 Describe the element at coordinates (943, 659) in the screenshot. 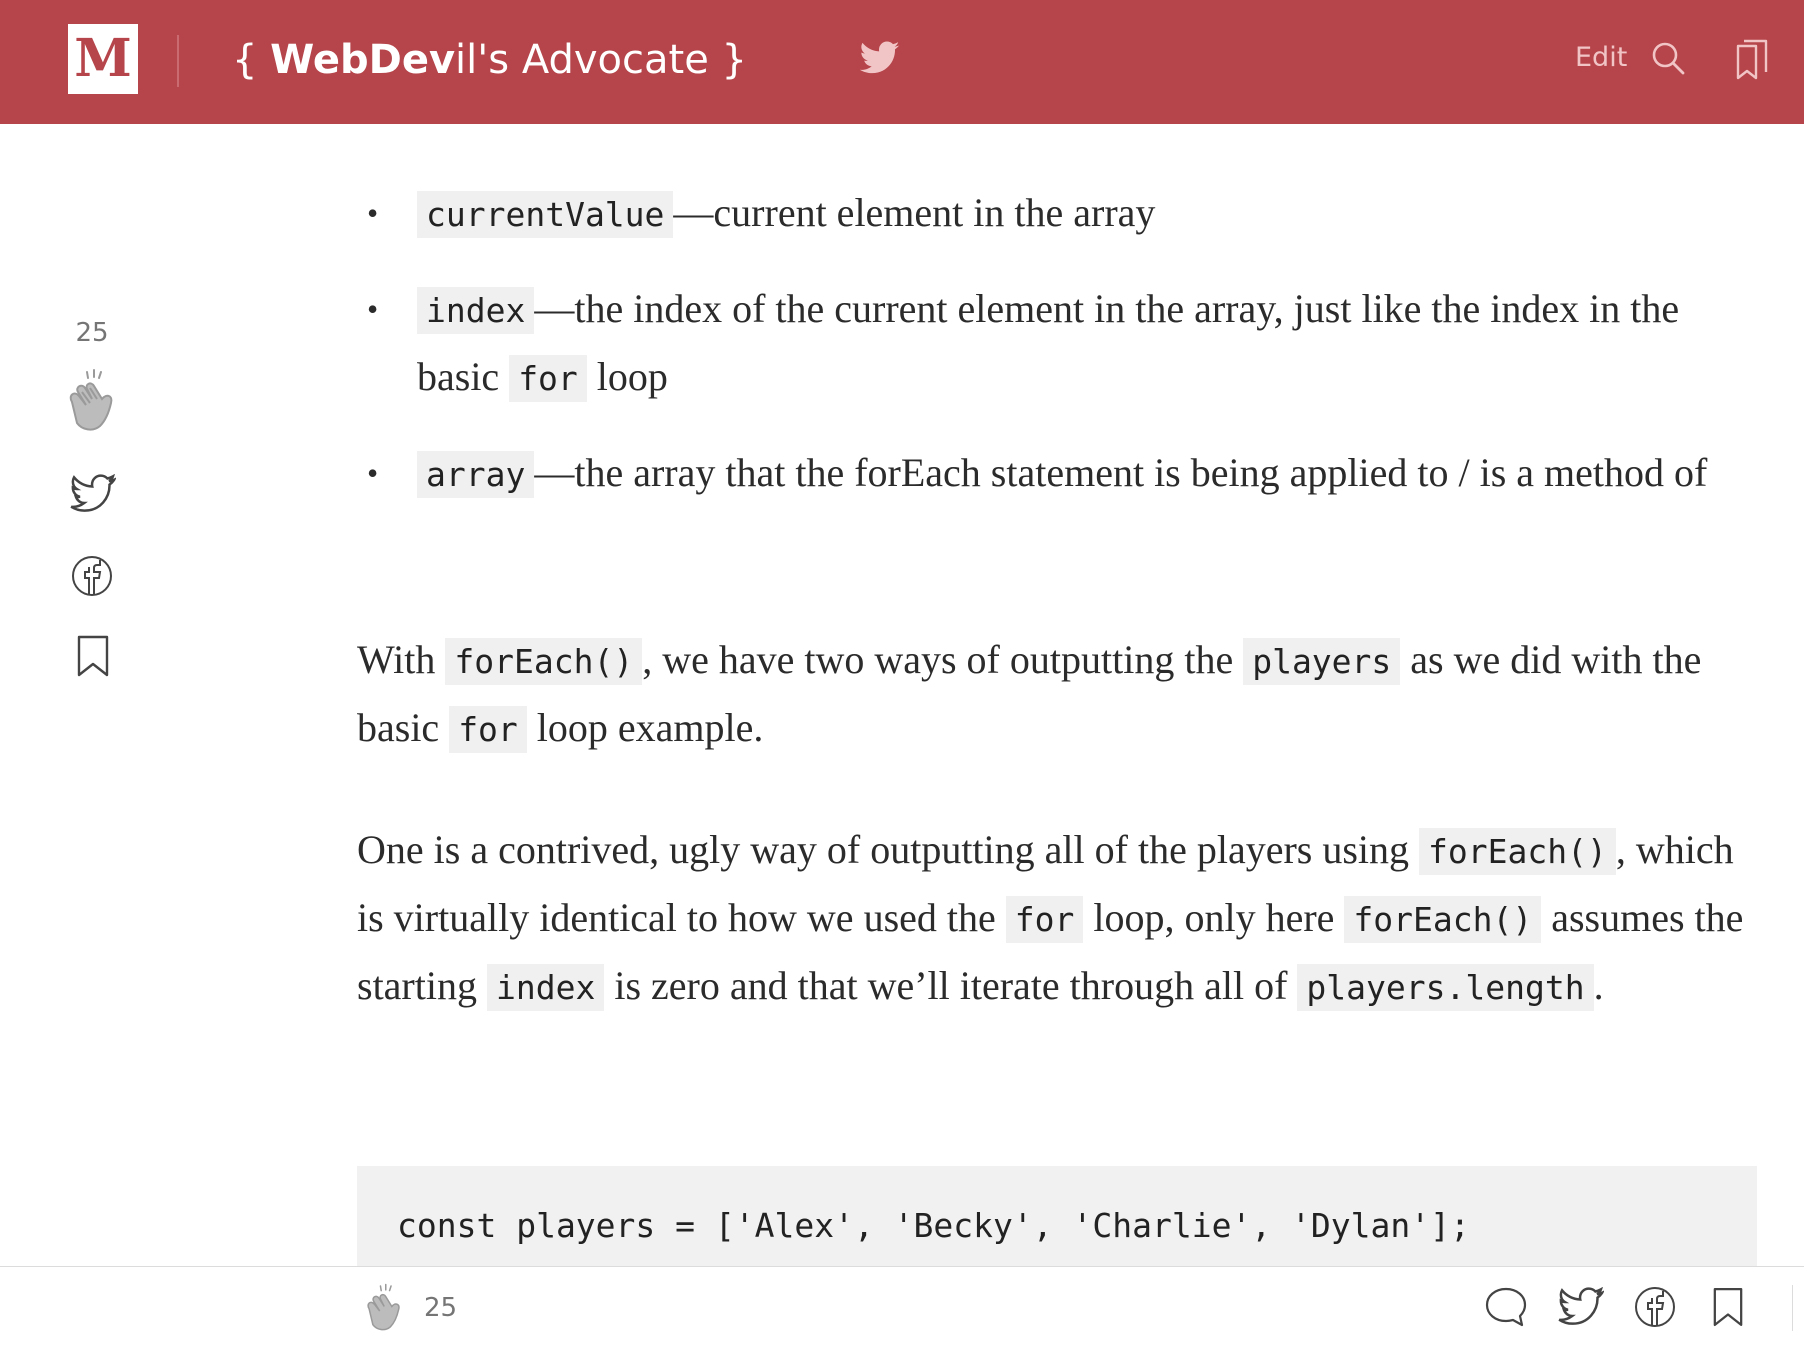

I see `paragraph-text: , we have two ways of outputting the` at that location.